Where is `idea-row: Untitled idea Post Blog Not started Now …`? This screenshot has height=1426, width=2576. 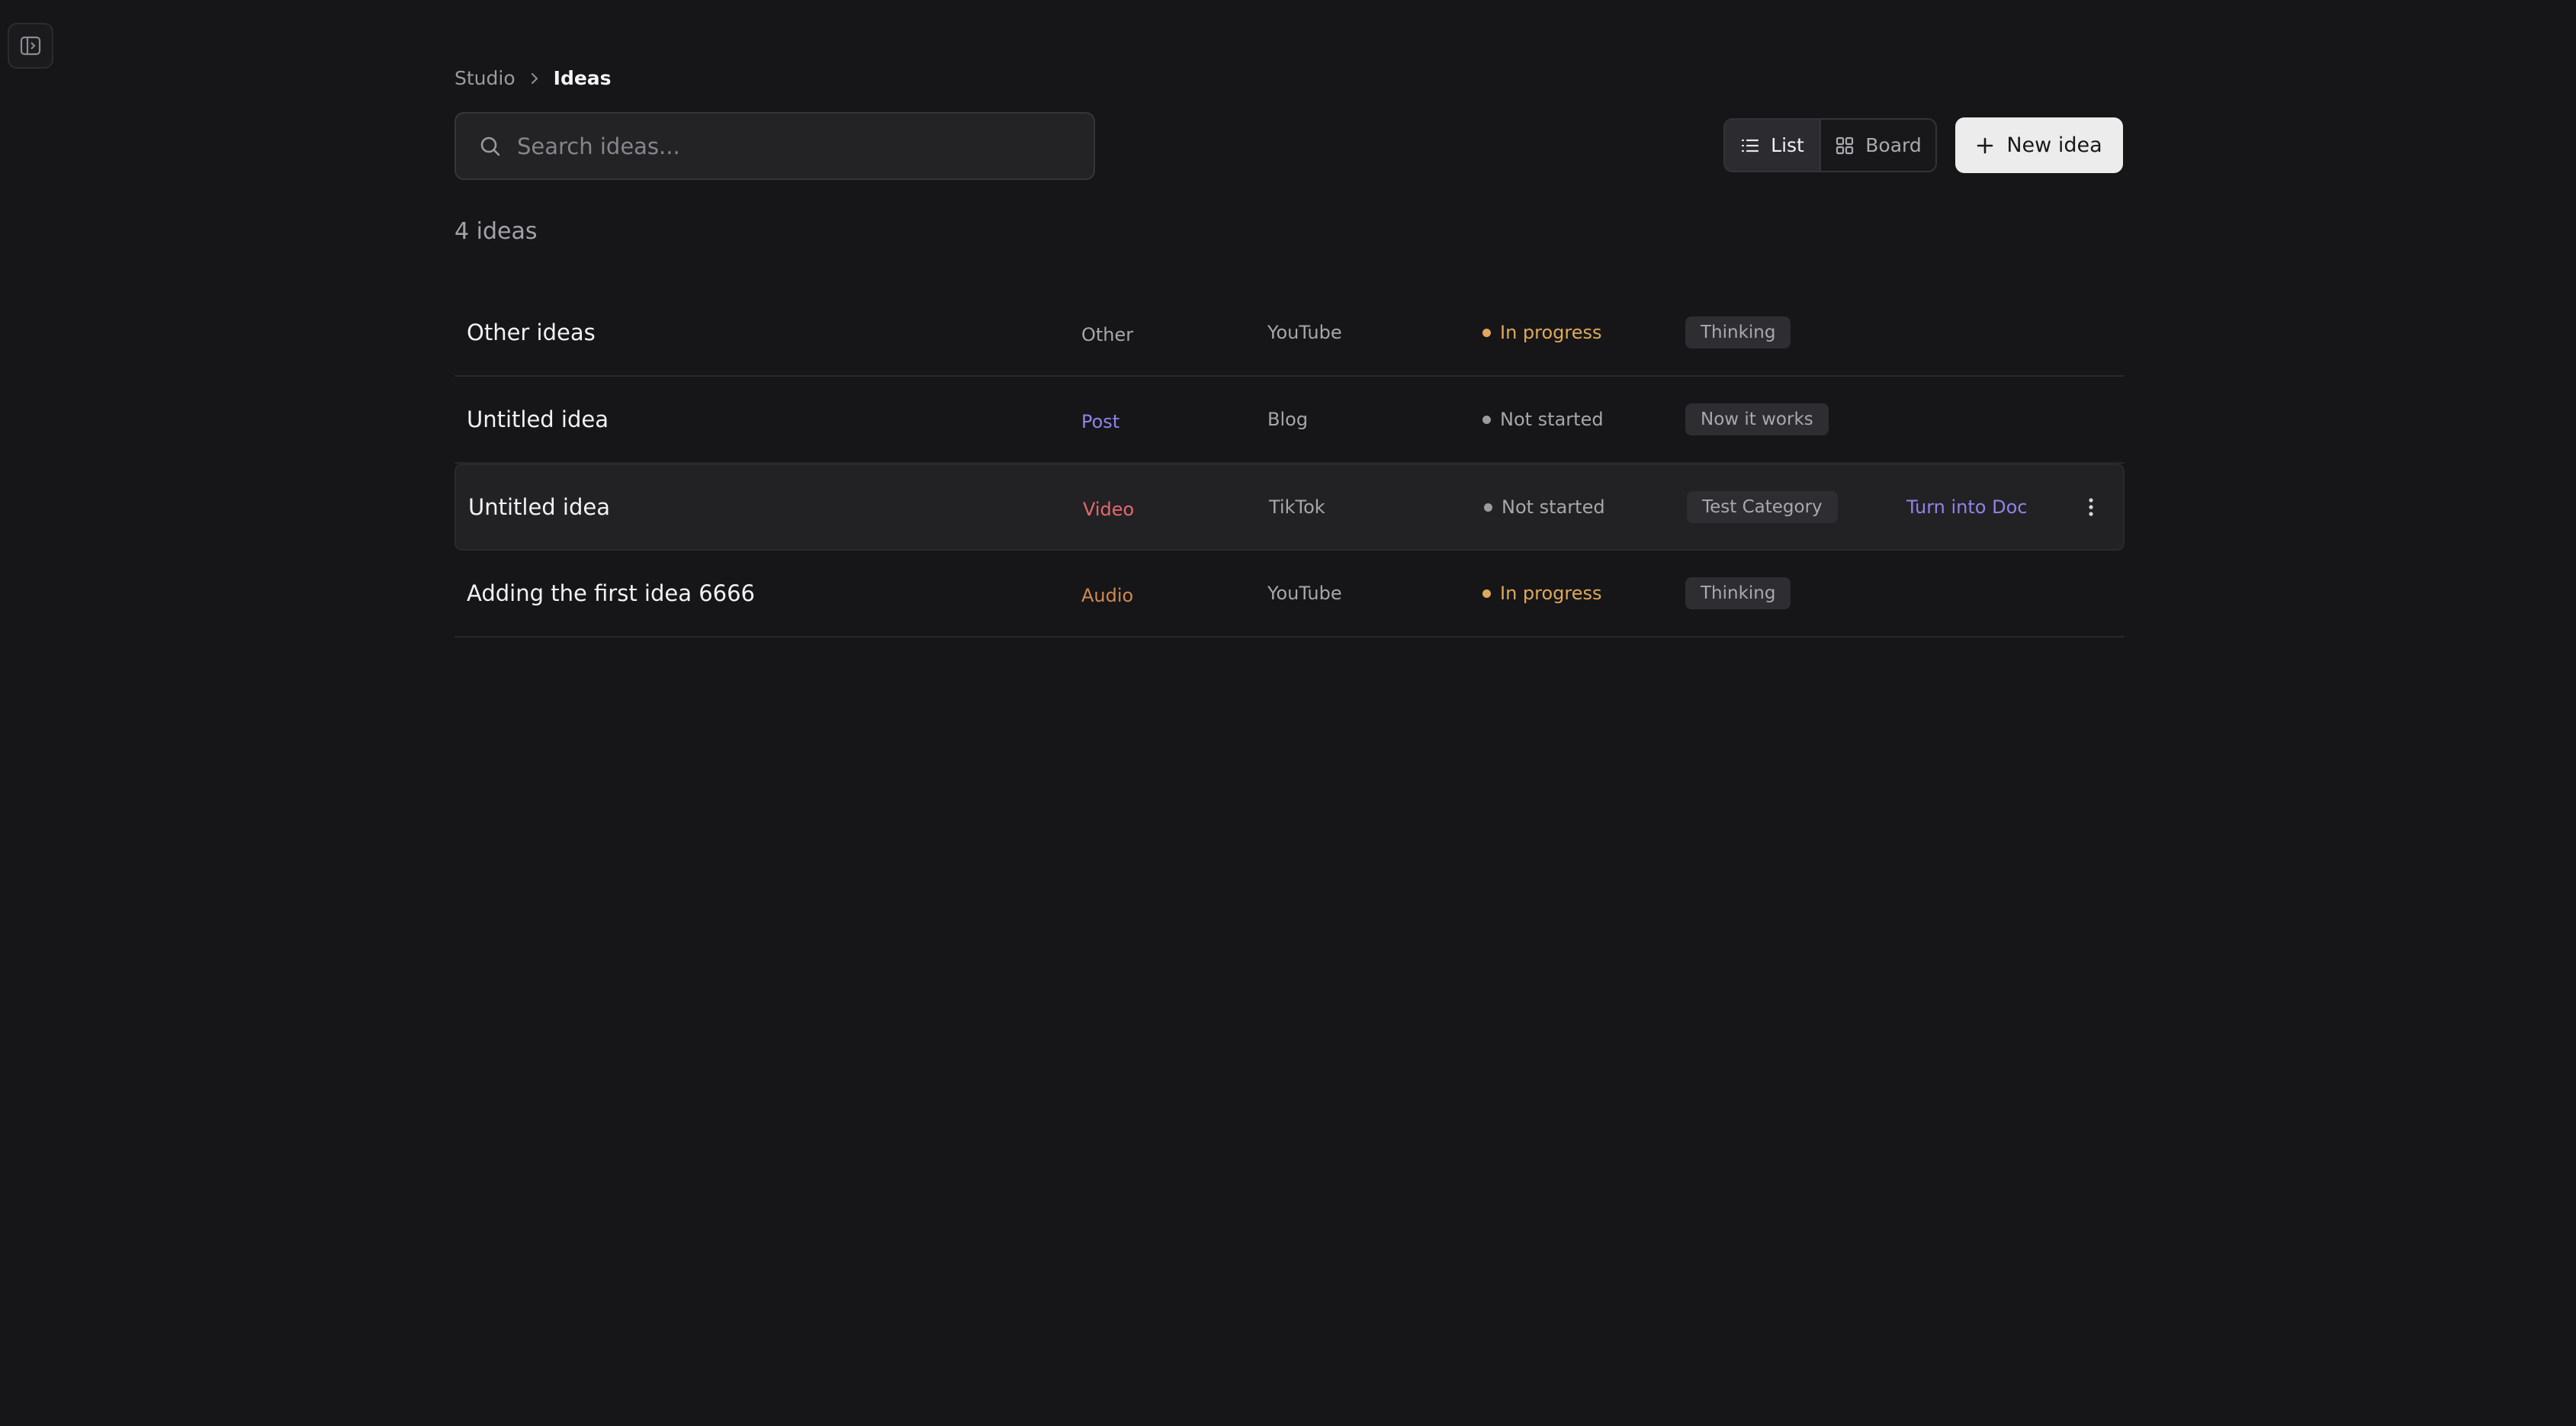
idea-row: Untitled idea Post Blog Not started Now … is located at coordinates (1289, 420).